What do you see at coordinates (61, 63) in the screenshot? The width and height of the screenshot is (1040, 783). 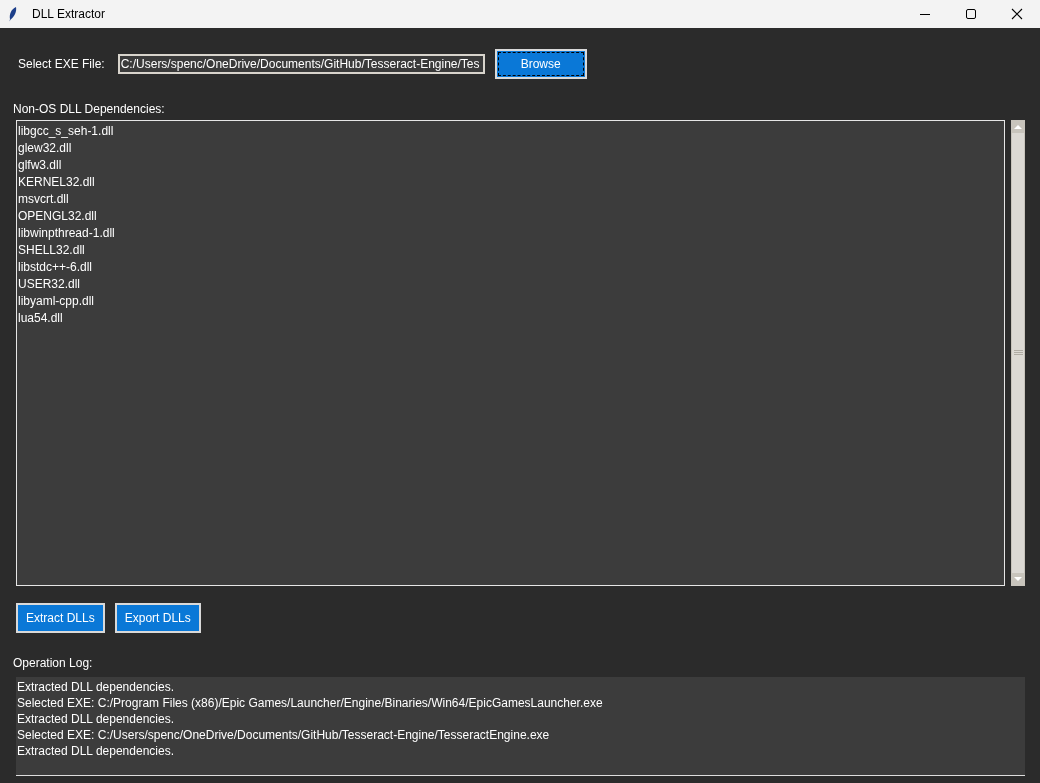 I see `field-label: Select EXE File:` at bounding box center [61, 63].